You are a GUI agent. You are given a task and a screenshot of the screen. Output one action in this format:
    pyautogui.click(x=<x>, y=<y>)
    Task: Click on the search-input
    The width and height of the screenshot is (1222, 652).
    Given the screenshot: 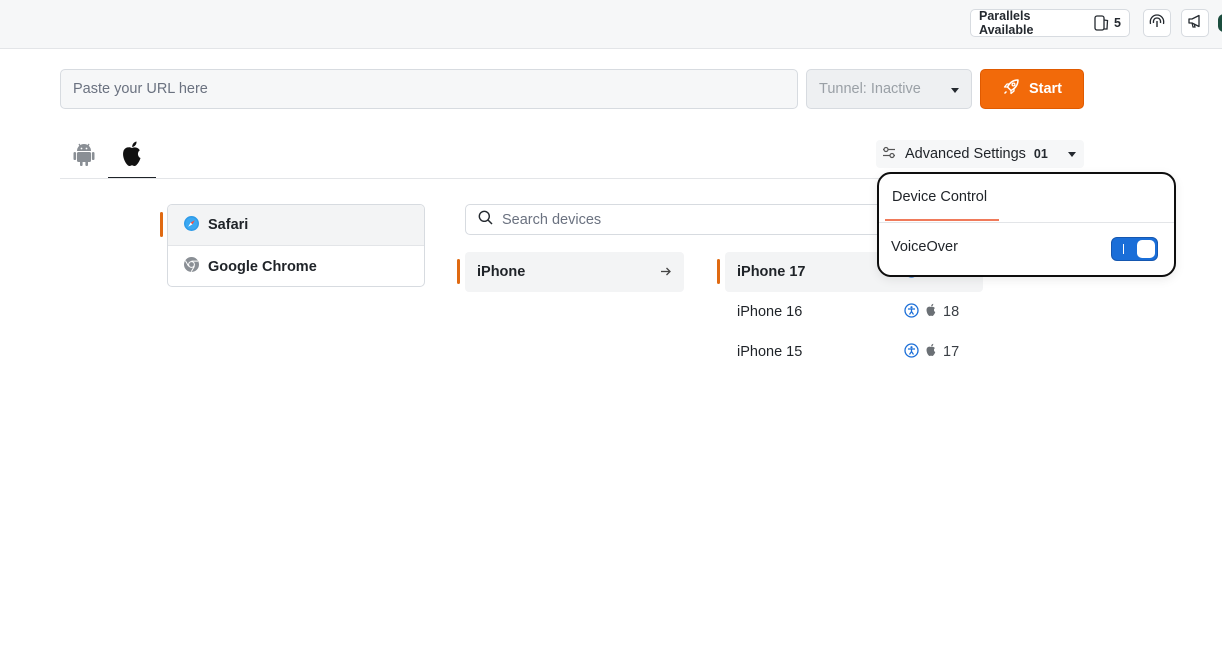 What is the action you would take?
    pyautogui.click(x=682, y=219)
    